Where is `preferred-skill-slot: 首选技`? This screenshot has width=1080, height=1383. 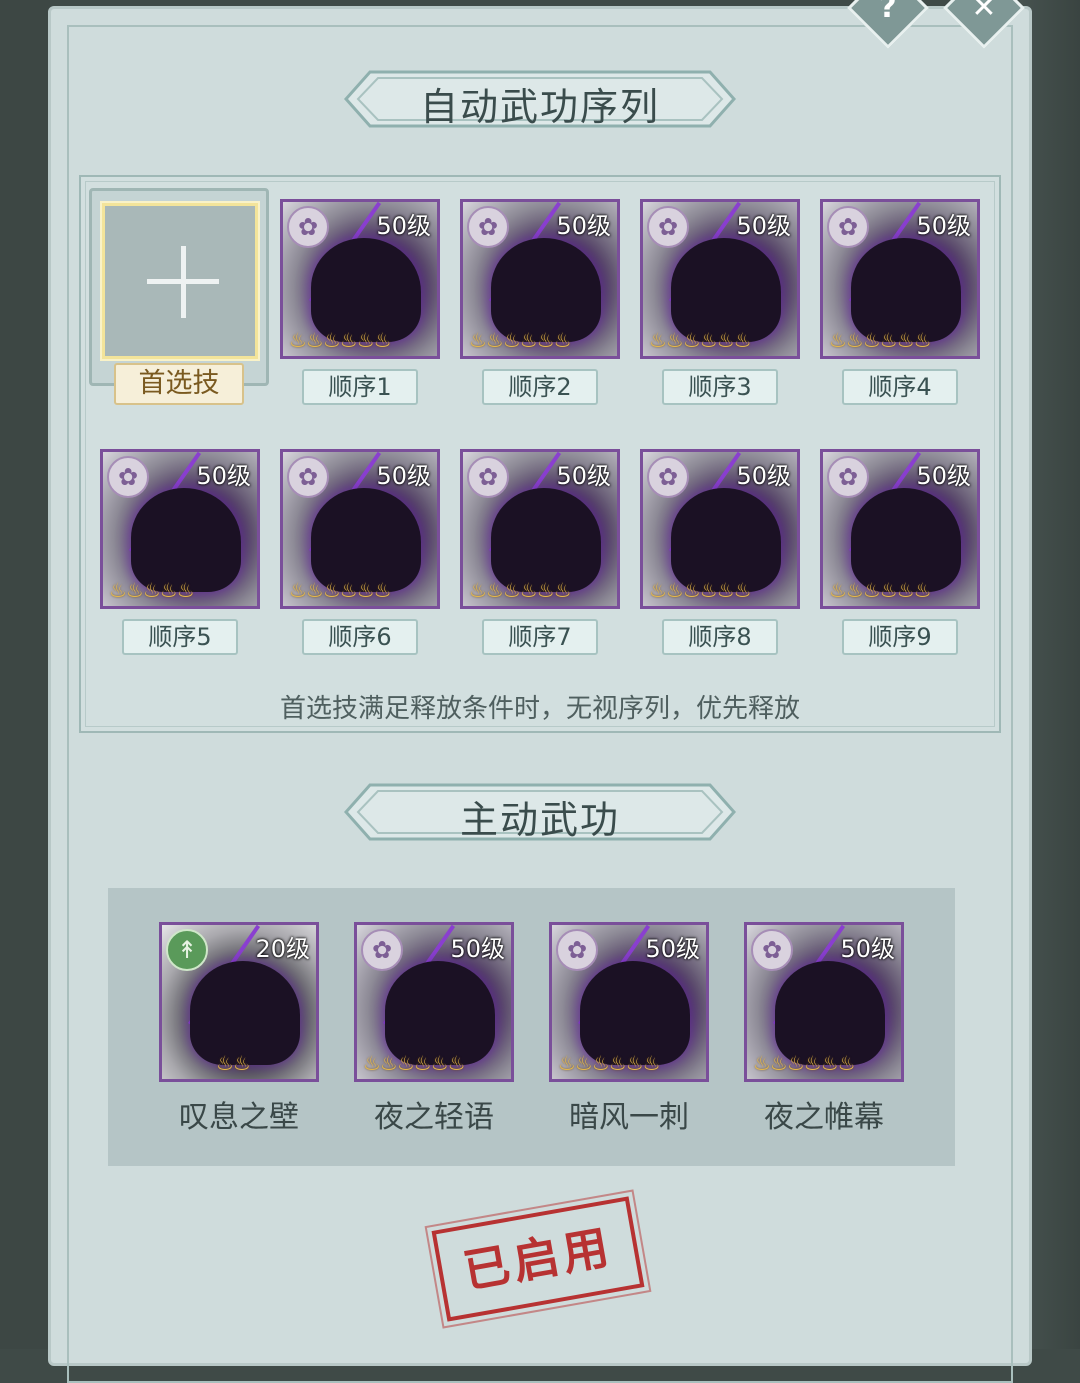 preferred-skill-slot: 首选技 is located at coordinates (179, 296).